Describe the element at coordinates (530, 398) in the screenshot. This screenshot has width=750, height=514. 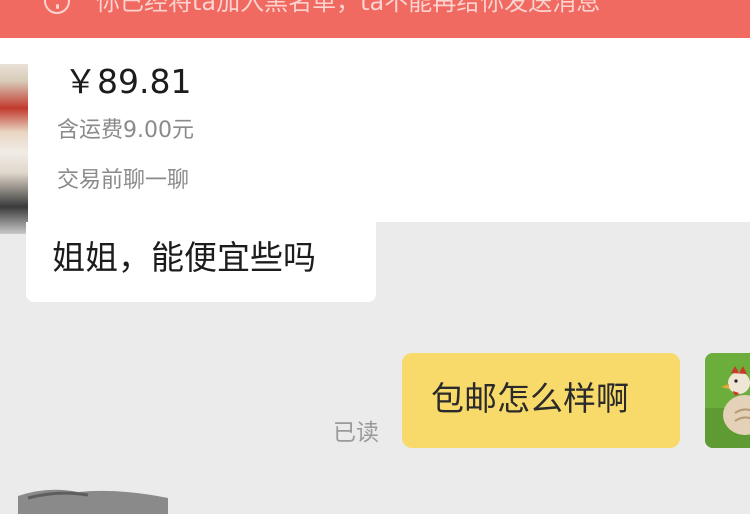
I see `outgoing-message-text: 包邮怎么样啊` at that location.